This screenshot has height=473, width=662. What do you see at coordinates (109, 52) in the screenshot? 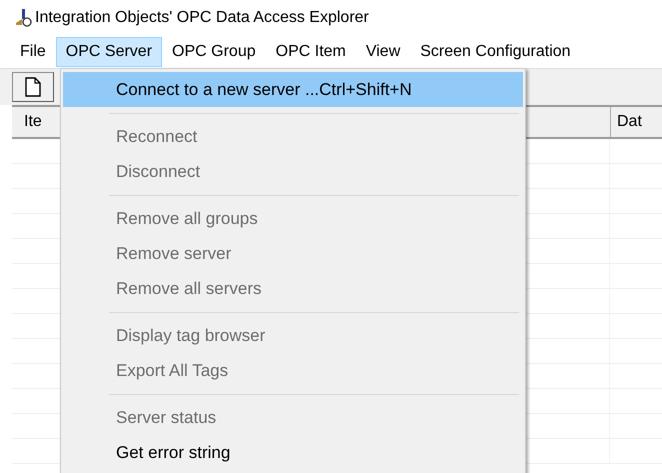
I see `menu-item: OPC Server` at bounding box center [109, 52].